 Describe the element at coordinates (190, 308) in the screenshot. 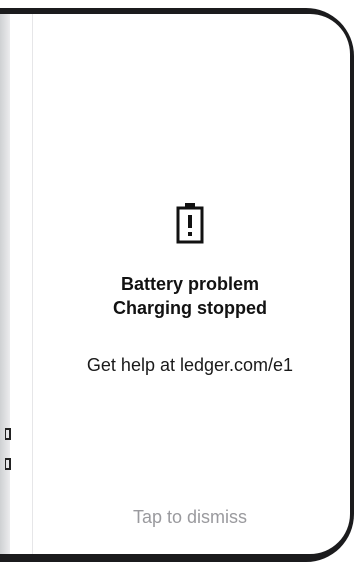

I see `alert-title-line2: Charging stopped` at that location.